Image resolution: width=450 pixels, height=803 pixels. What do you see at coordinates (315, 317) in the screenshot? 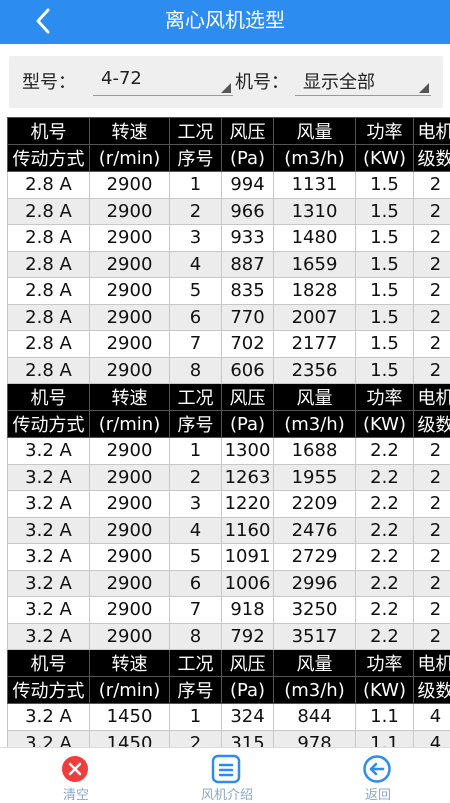
I see `cell-airflow: 2007` at bounding box center [315, 317].